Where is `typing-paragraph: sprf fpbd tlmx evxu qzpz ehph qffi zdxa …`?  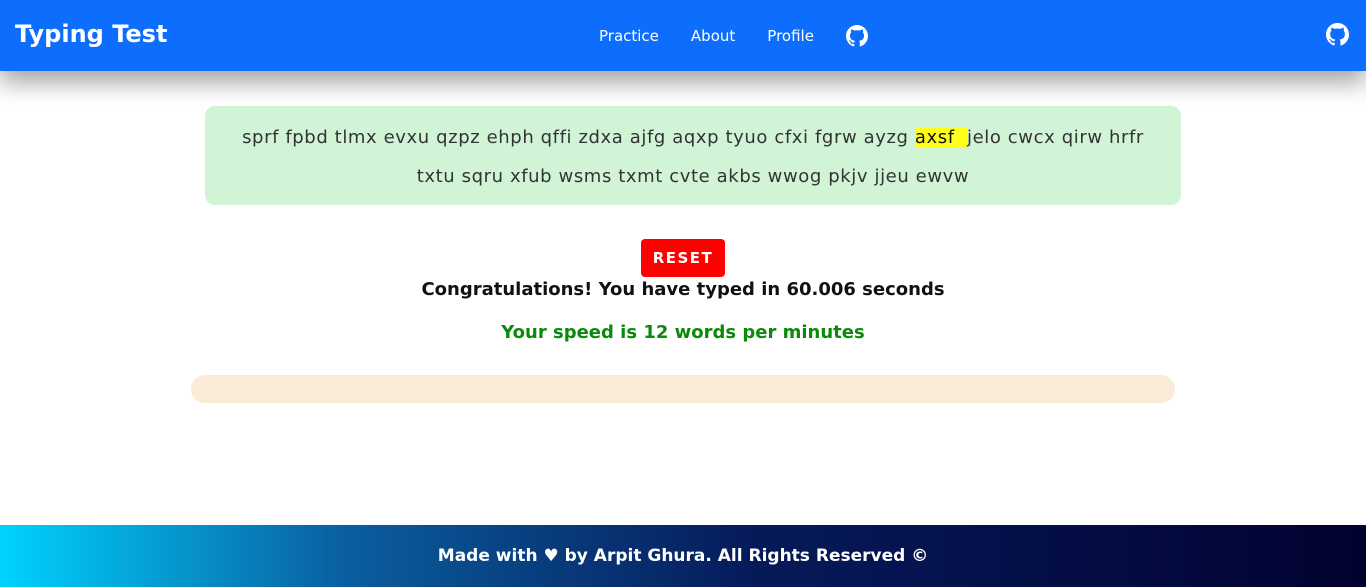 typing-paragraph: sprf fpbd tlmx evxu qzpz ehph qffi zdxa … is located at coordinates (693, 155).